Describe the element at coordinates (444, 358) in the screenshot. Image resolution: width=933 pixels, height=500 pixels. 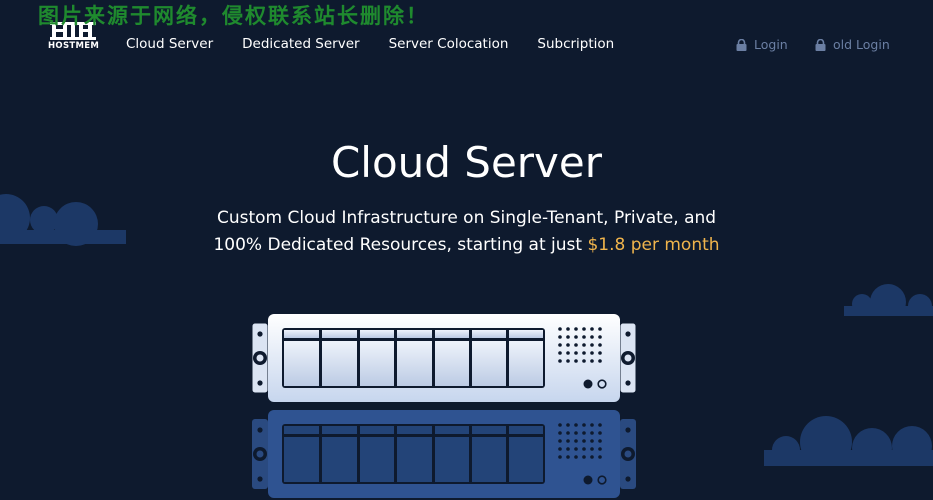
I see `server-unit-top` at that location.